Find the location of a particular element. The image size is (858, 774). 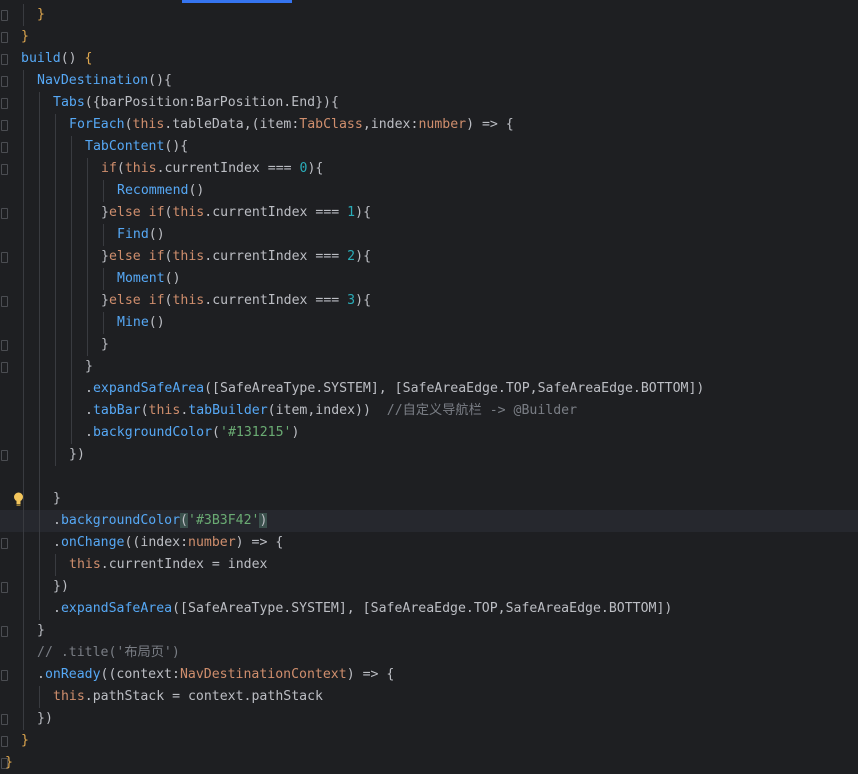

code-token: ( is located at coordinates (216, 432).